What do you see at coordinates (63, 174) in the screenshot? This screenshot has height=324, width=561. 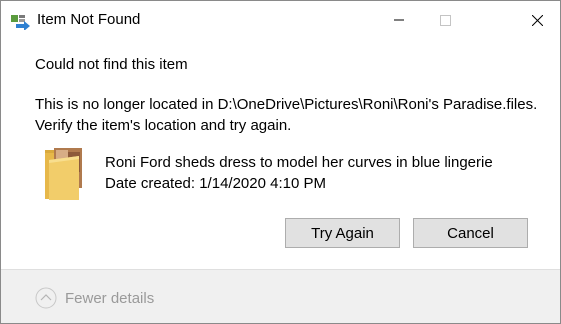 I see `folder-icon` at bounding box center [63, 174].